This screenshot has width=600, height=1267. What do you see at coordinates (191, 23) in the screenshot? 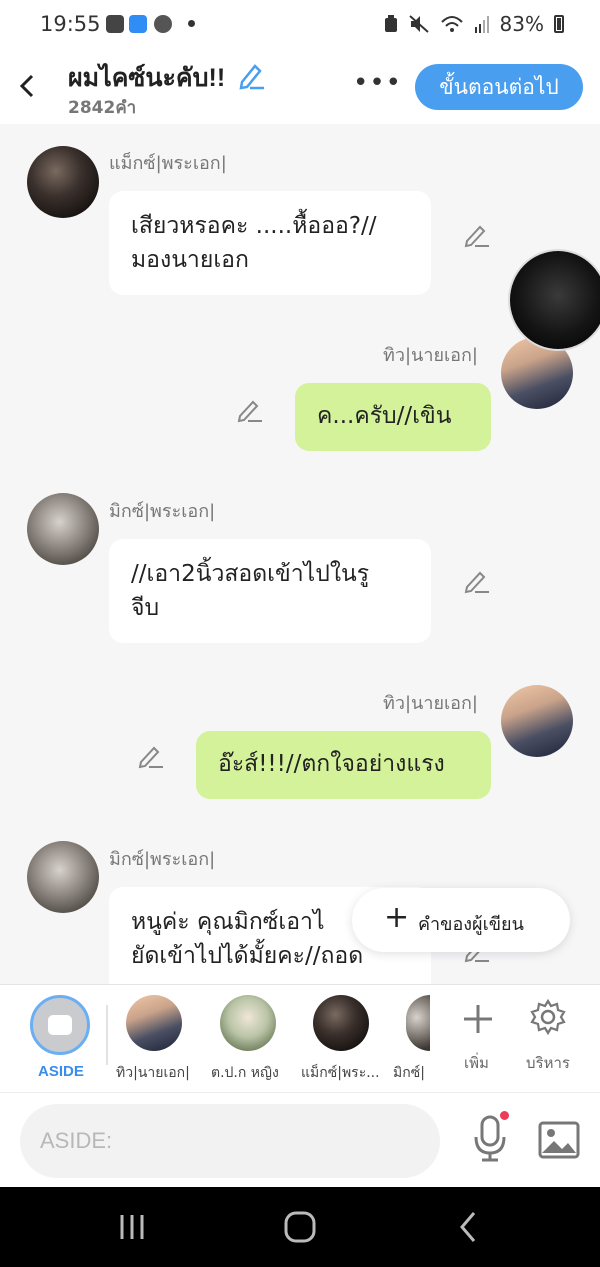
I see `dot-icon` at bounding box center [191, 23].